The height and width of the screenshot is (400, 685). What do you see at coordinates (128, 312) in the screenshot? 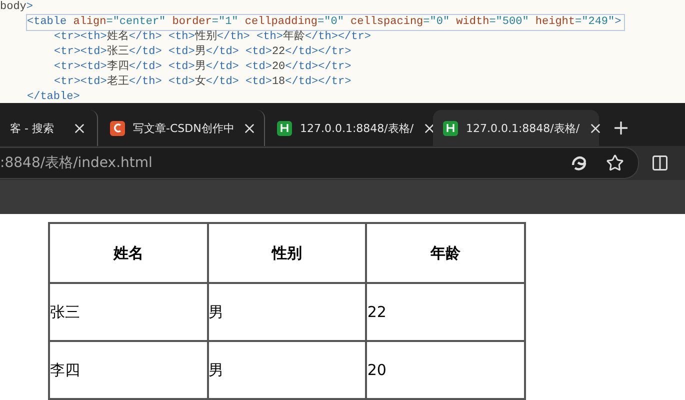
I see `table-cell: 张三` at bounding box center [128, 312].